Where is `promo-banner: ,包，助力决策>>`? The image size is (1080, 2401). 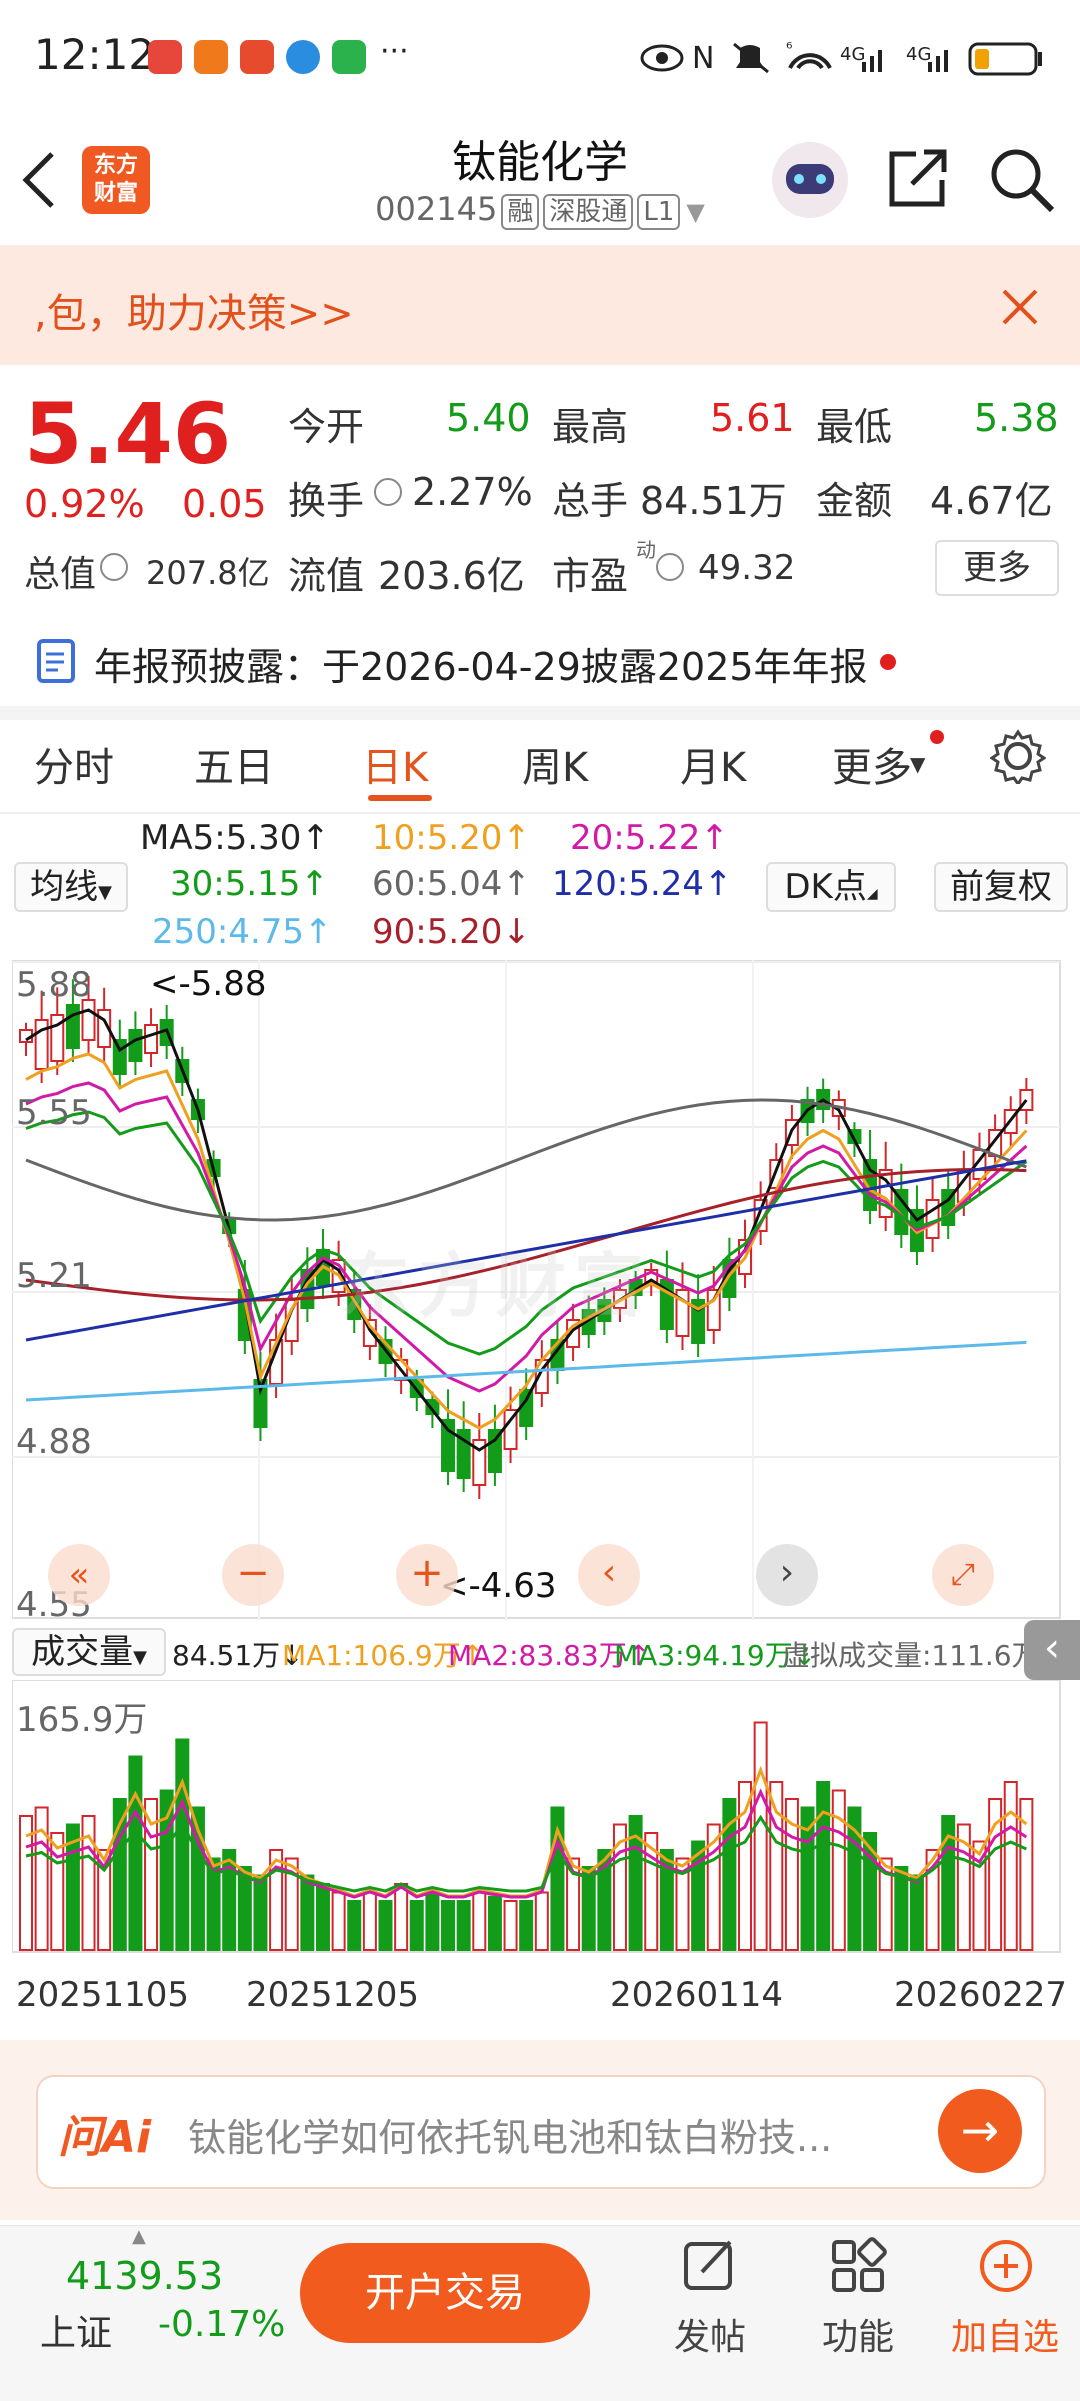
promo-banner: ,包，助力决策>> is located at coordinates (540, 305).